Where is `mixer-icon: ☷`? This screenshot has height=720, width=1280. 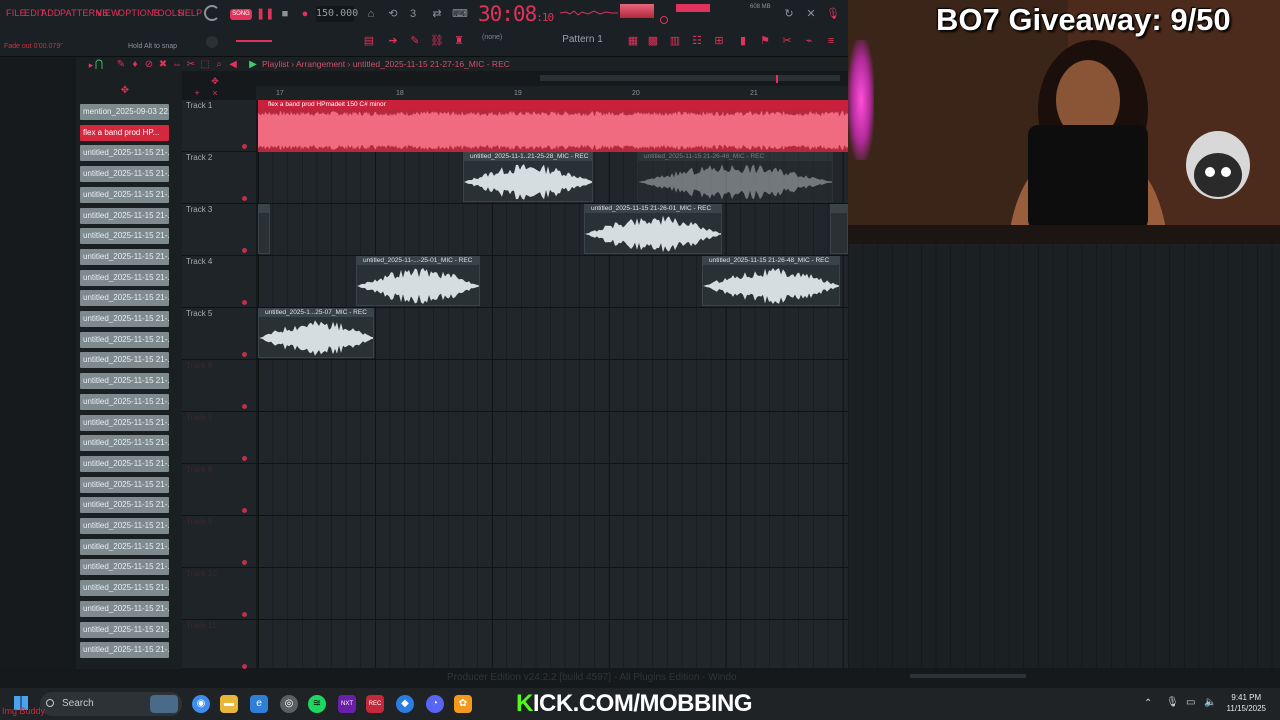
mixer-icon: ☷ is located at coordinates (697, 41).